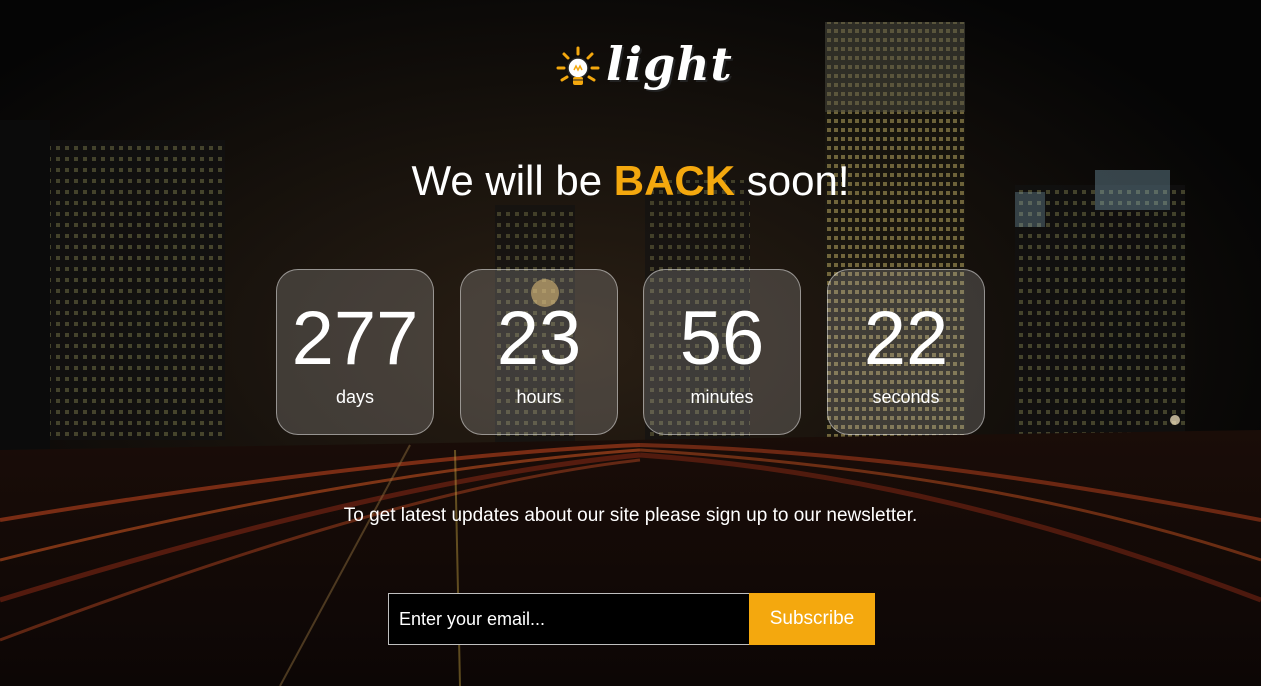 This screenshot has width=1261, height=686. Describe the element at coordinates (722, 338) in the screenshot. I see `countdown-value: 56` at that location.